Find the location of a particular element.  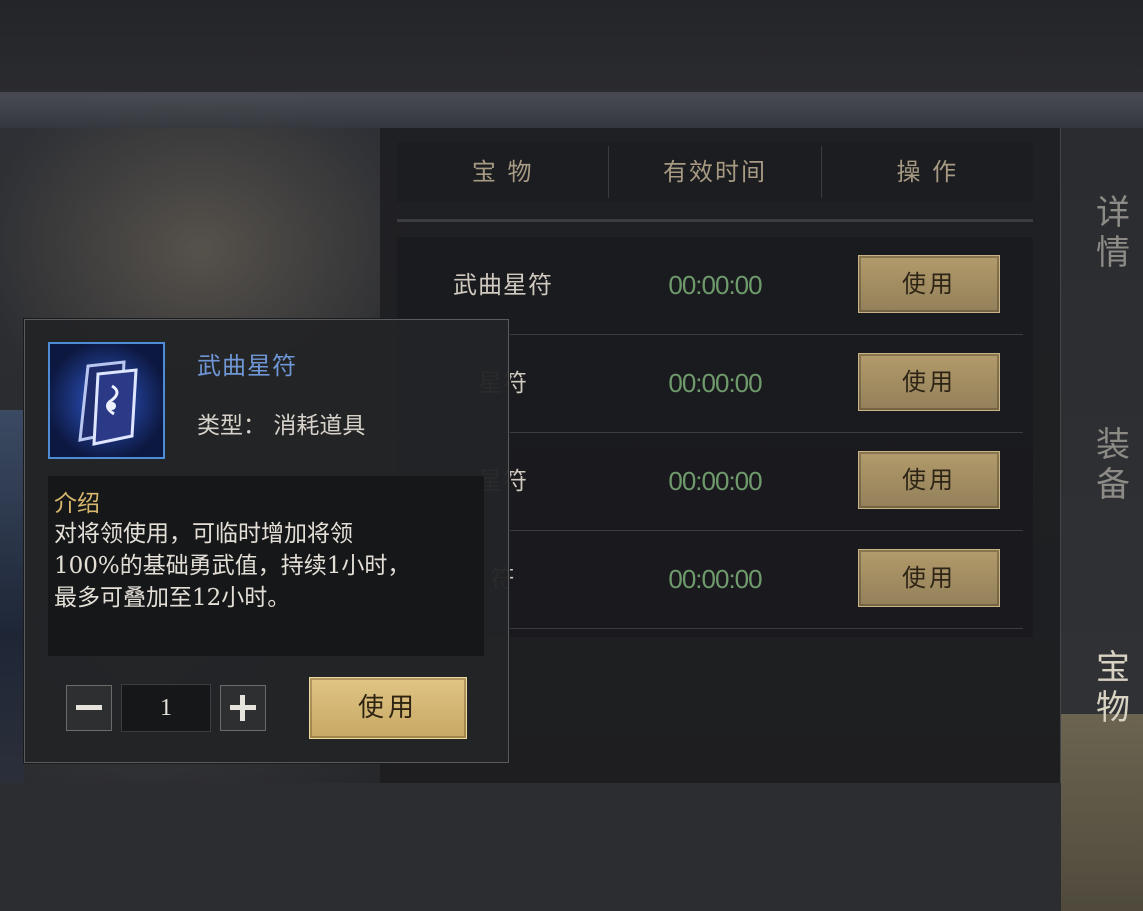

header-action: 操 作 is located at coordinates (927, 172).